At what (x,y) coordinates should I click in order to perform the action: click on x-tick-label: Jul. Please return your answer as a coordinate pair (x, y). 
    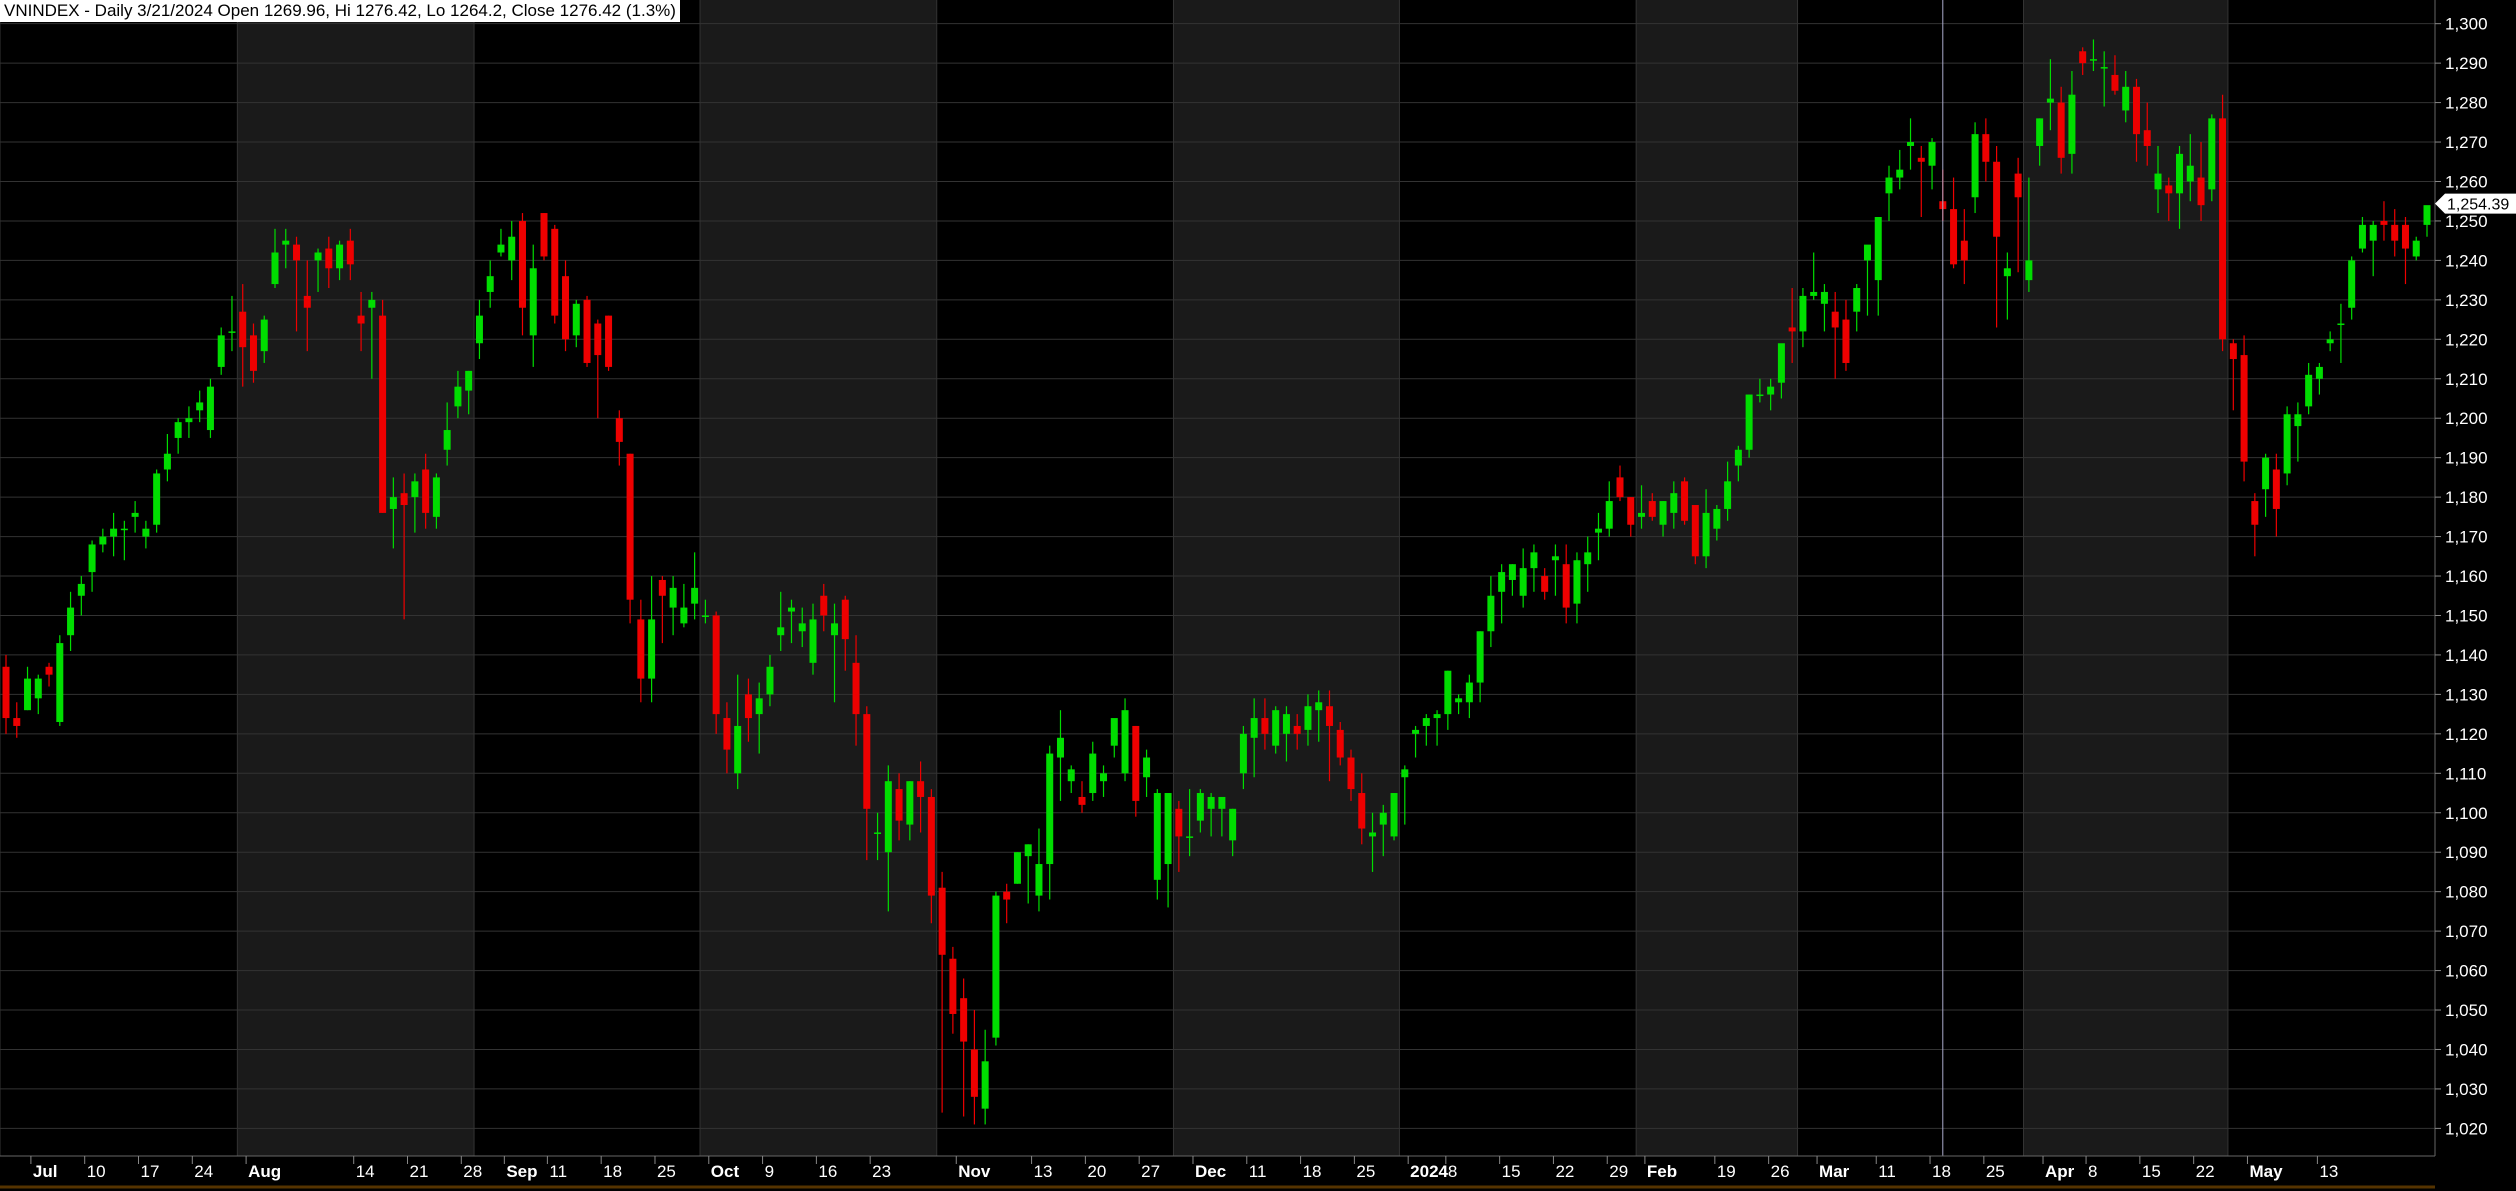
    Looking at the image, I should click on (45, 1171).